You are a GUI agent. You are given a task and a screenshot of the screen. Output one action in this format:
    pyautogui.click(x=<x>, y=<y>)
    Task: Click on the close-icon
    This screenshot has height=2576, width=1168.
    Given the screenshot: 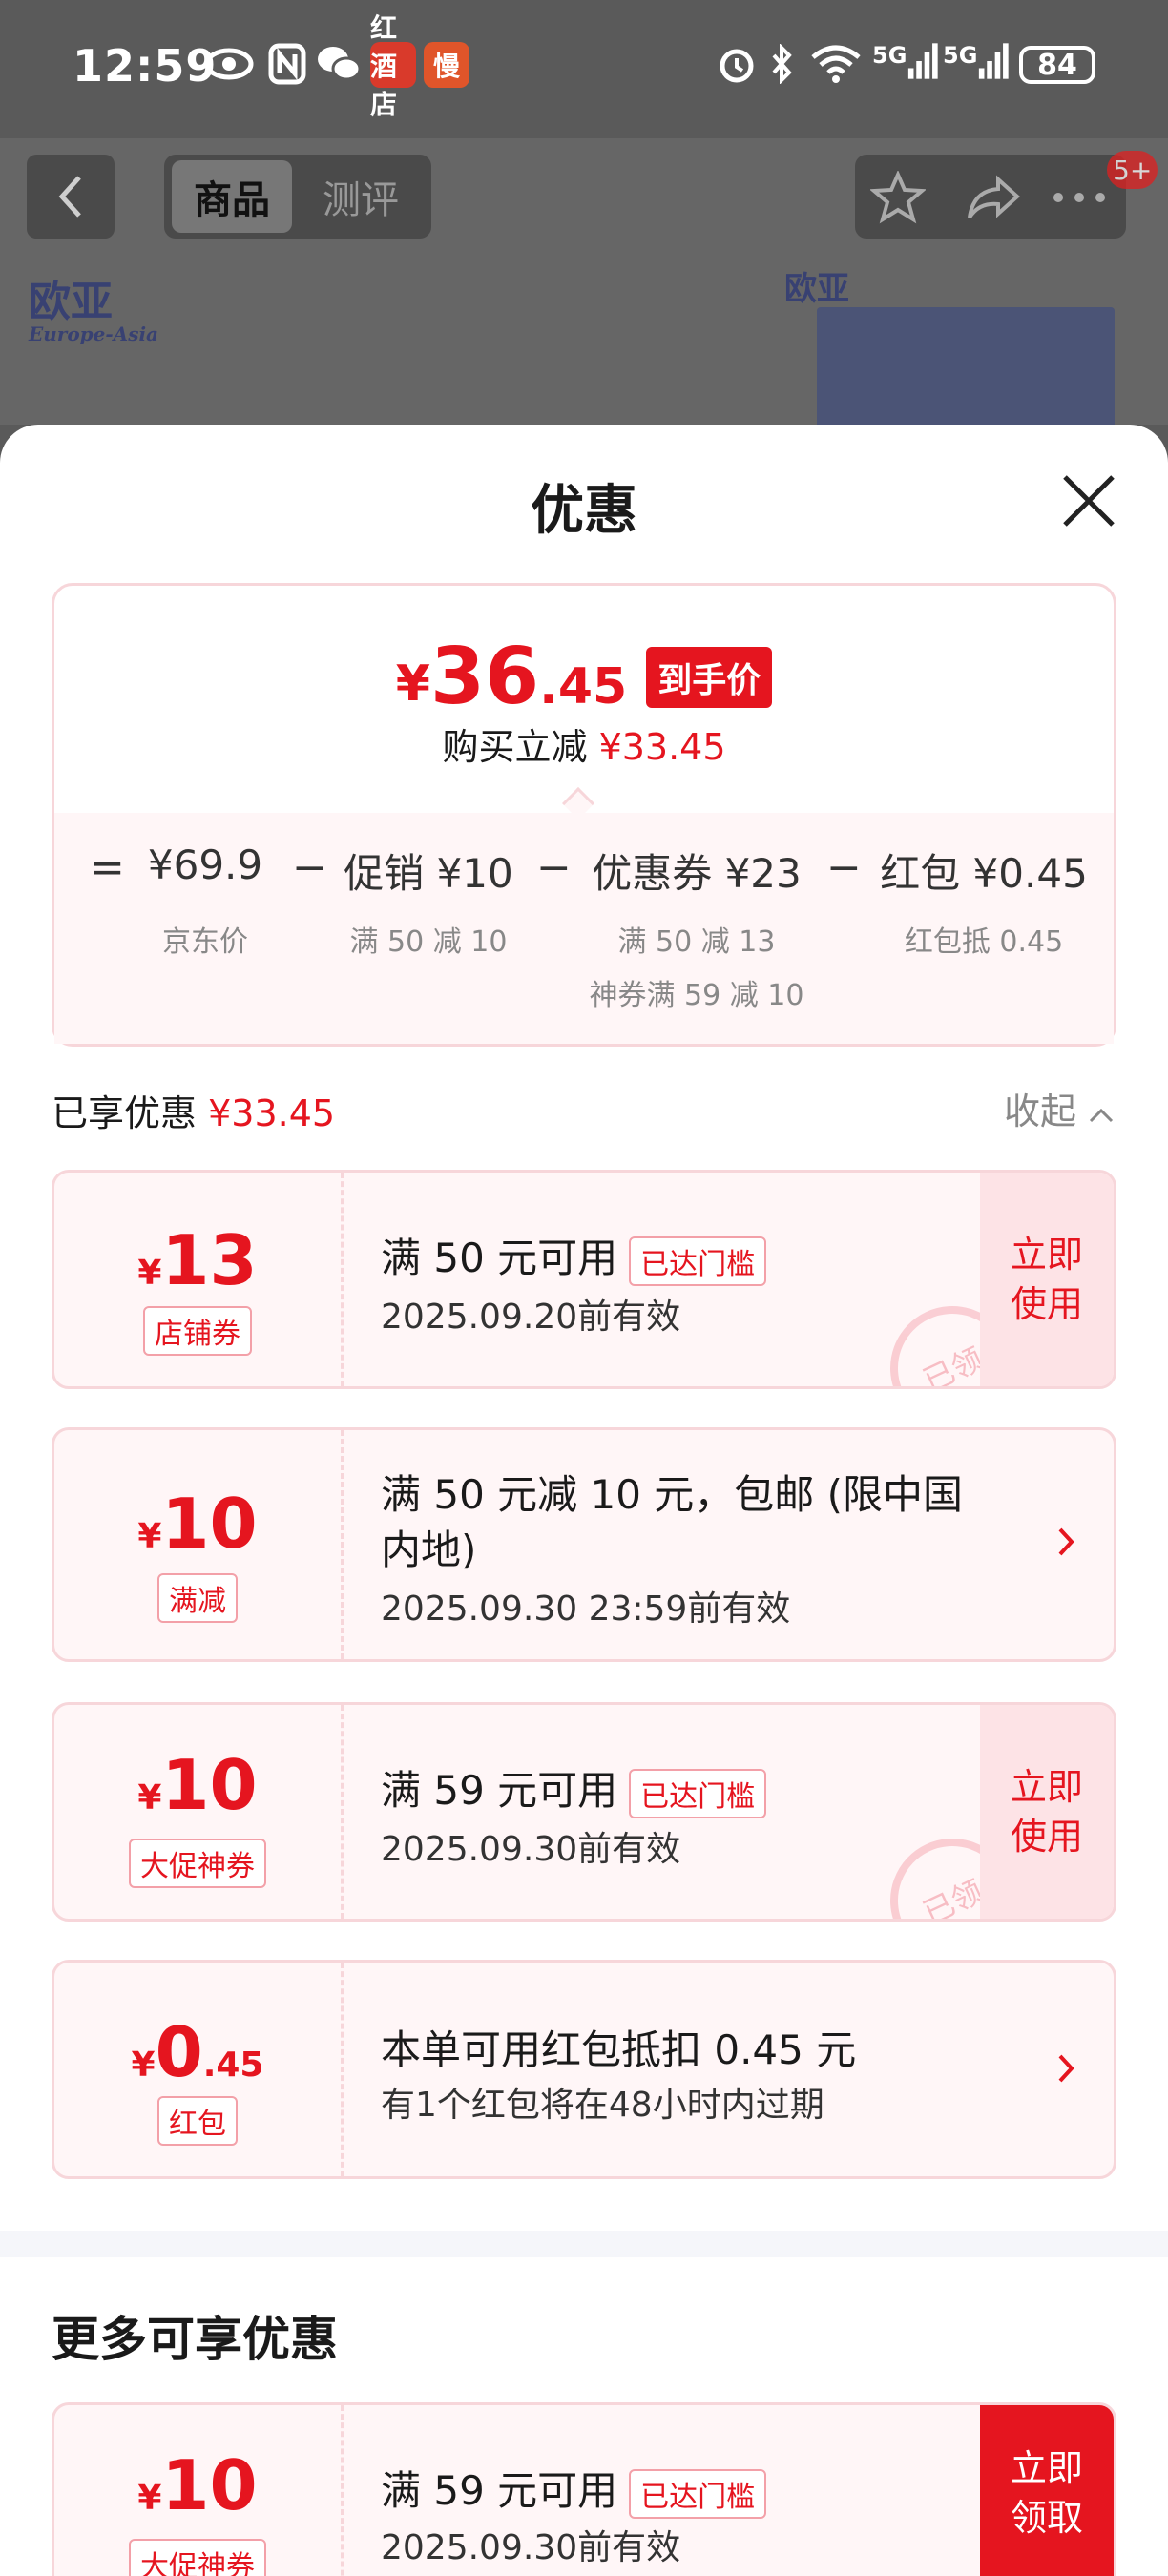 What is the action you would take?
    pyautogui.click(x=1089, y=501)
    